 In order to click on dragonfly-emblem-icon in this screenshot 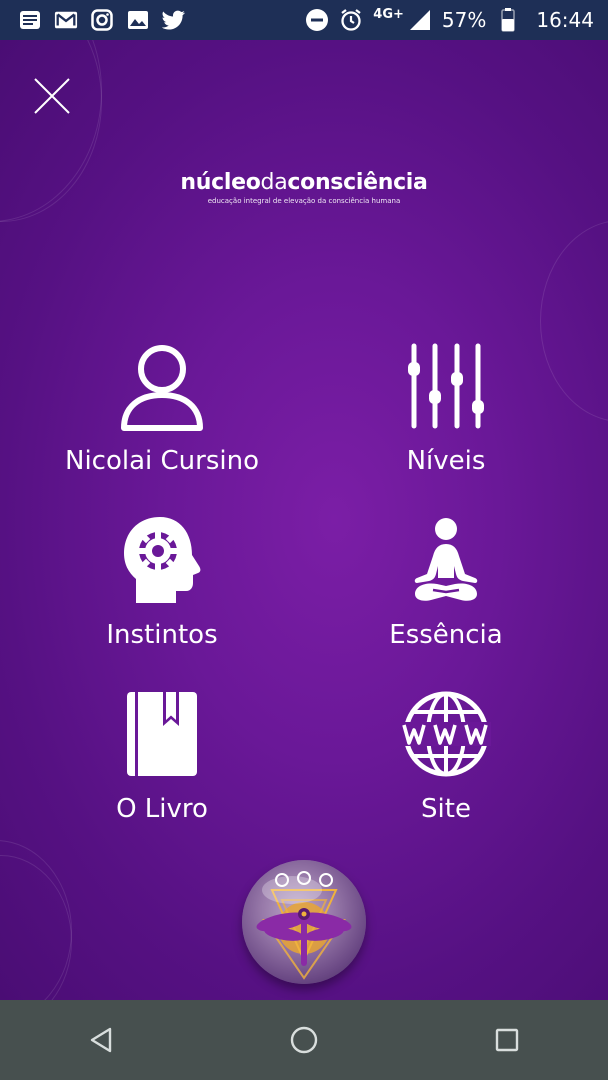, I will do `click(304, 922)`.